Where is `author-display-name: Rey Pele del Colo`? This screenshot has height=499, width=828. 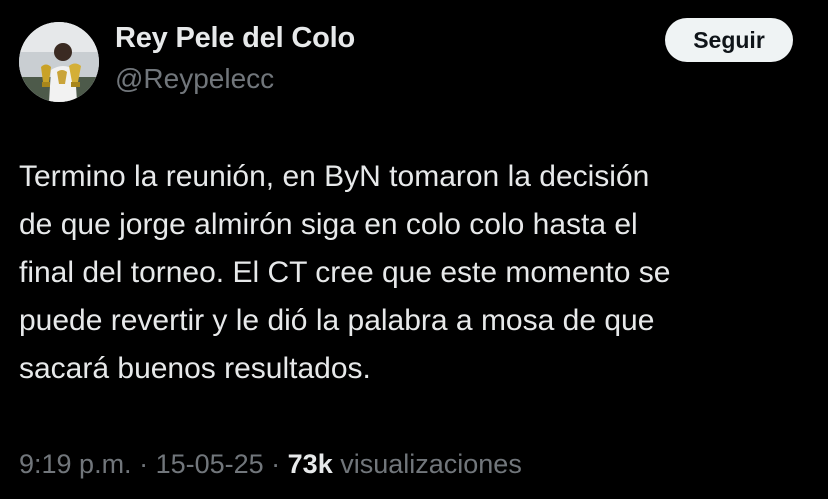
author-display-name: Rey Pele del Colo is located at coordinates (235, 38).